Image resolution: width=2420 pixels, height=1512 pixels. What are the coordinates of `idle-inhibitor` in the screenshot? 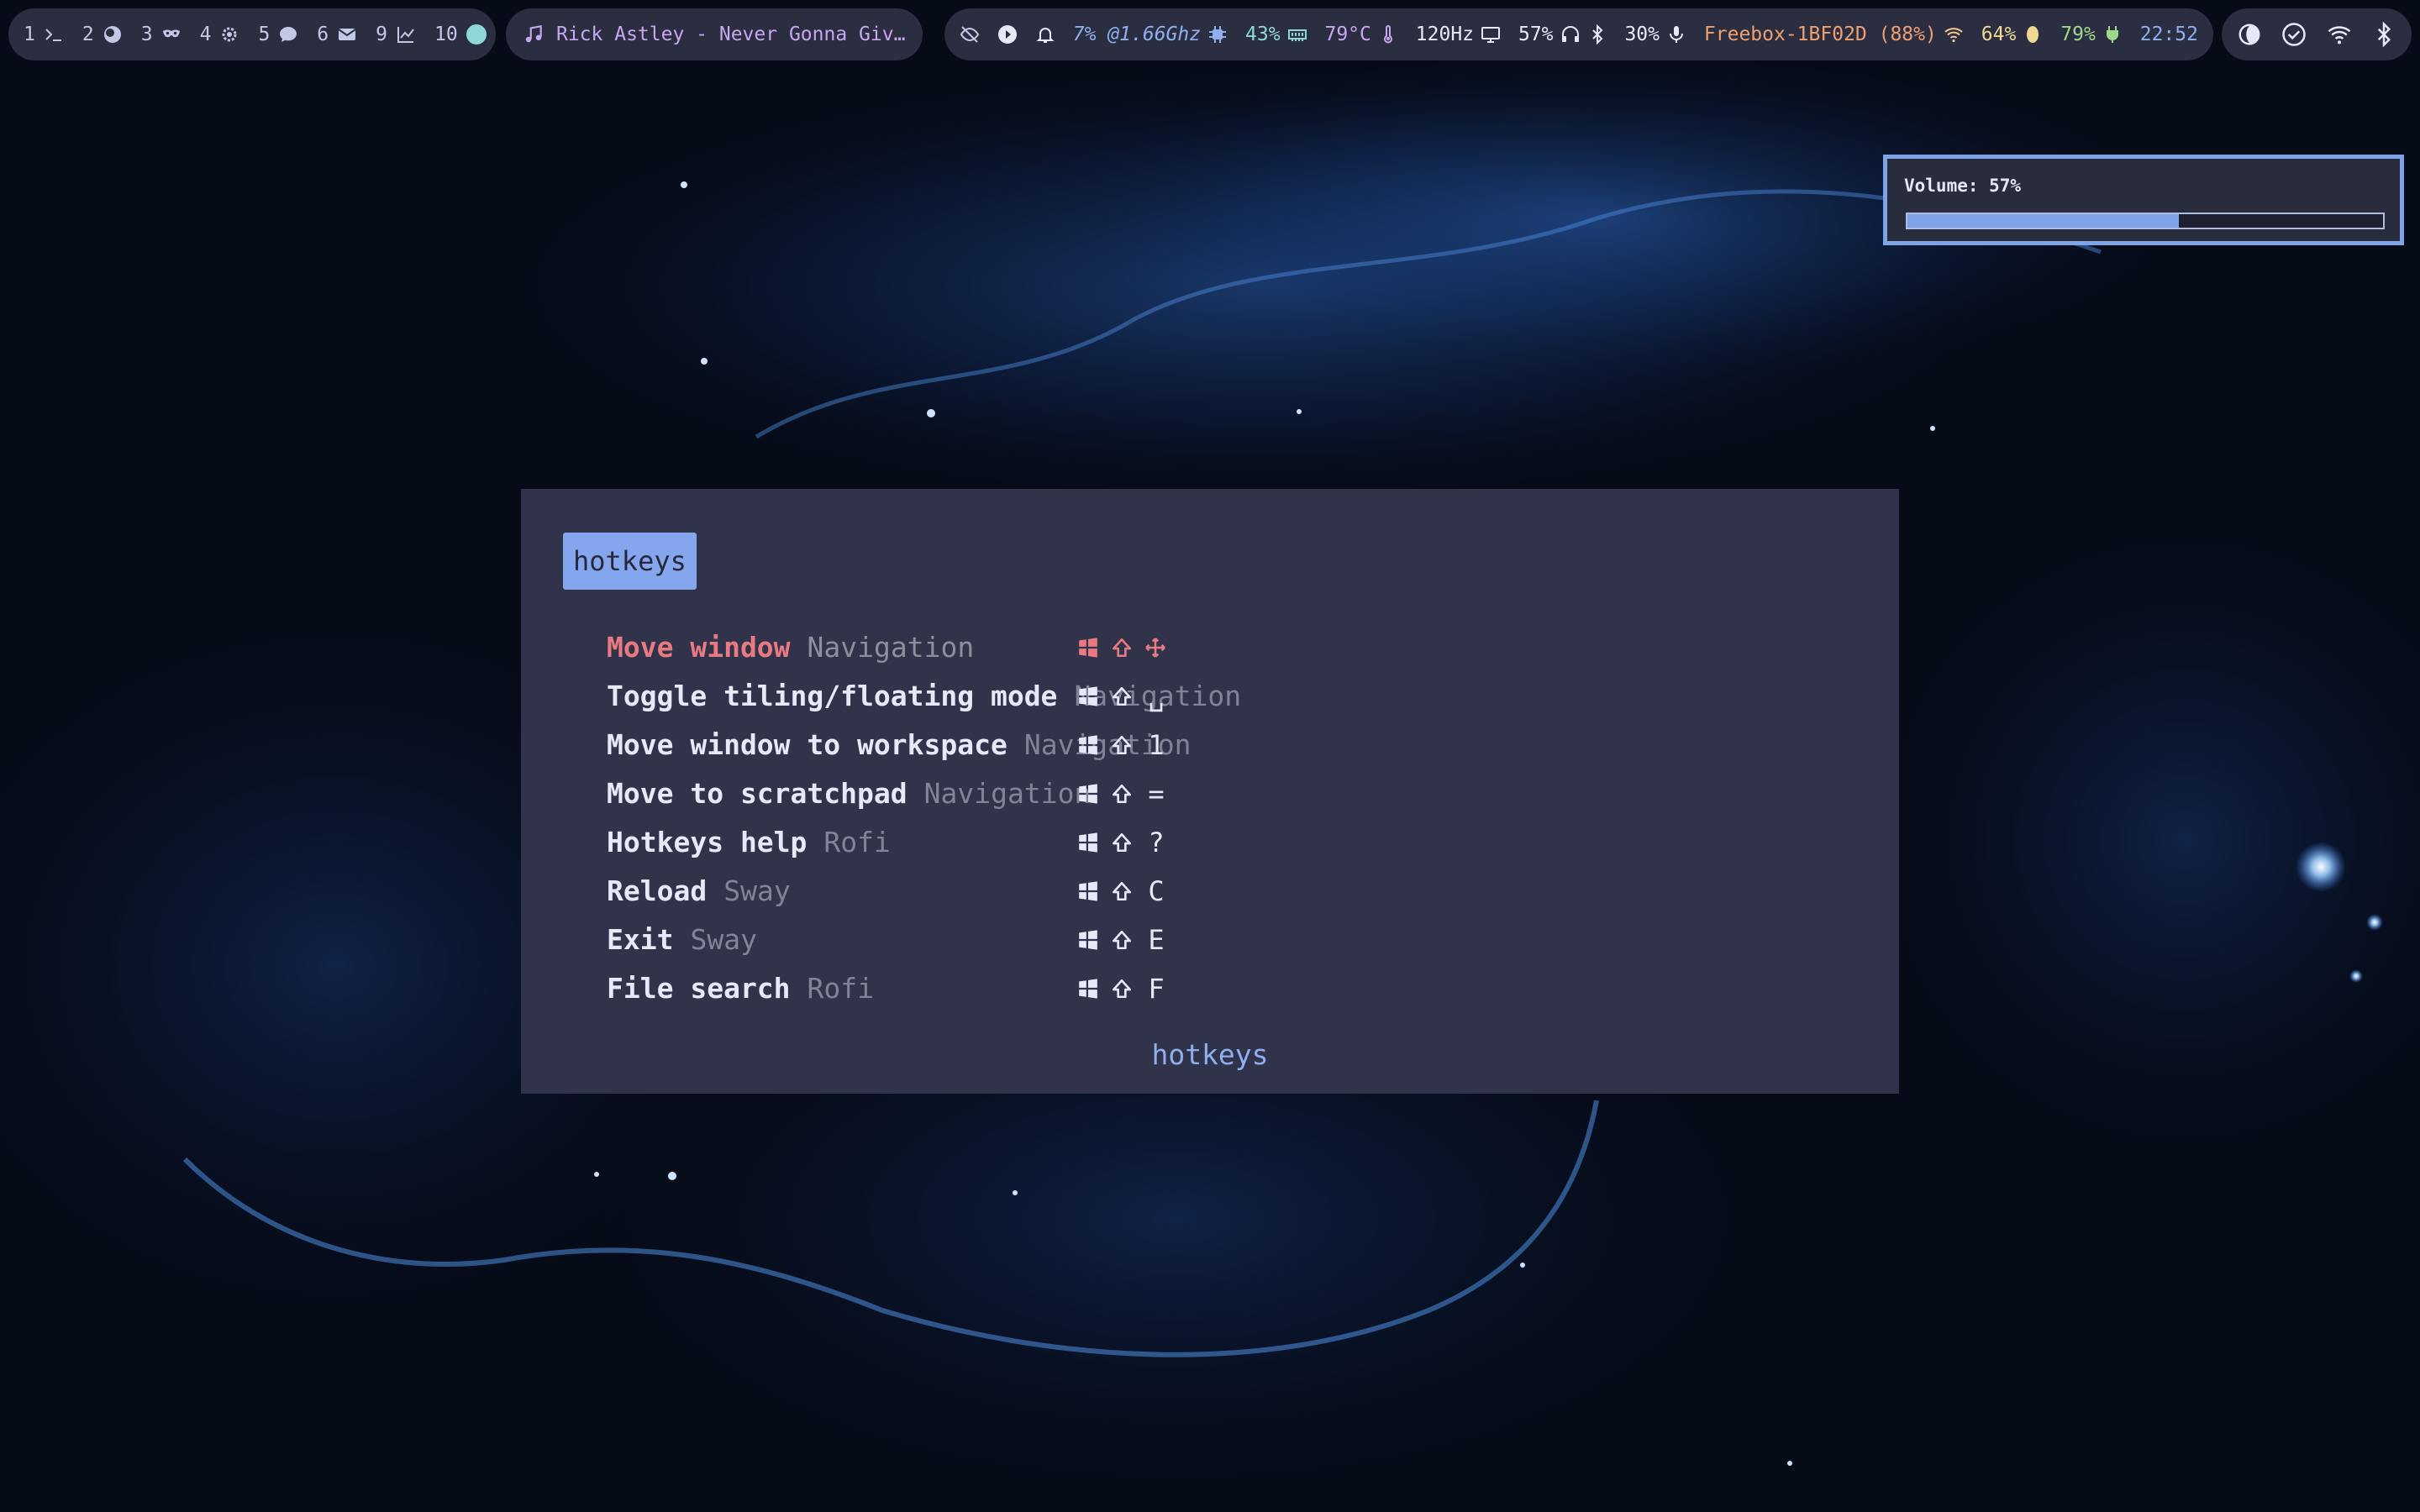 It's located at (970, 34).